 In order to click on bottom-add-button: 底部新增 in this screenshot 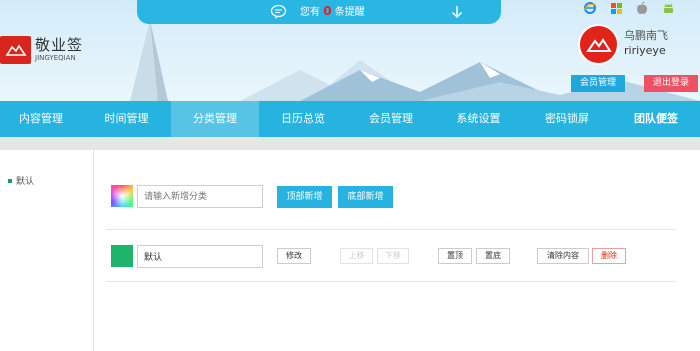, I will do `click(365, 197)`.